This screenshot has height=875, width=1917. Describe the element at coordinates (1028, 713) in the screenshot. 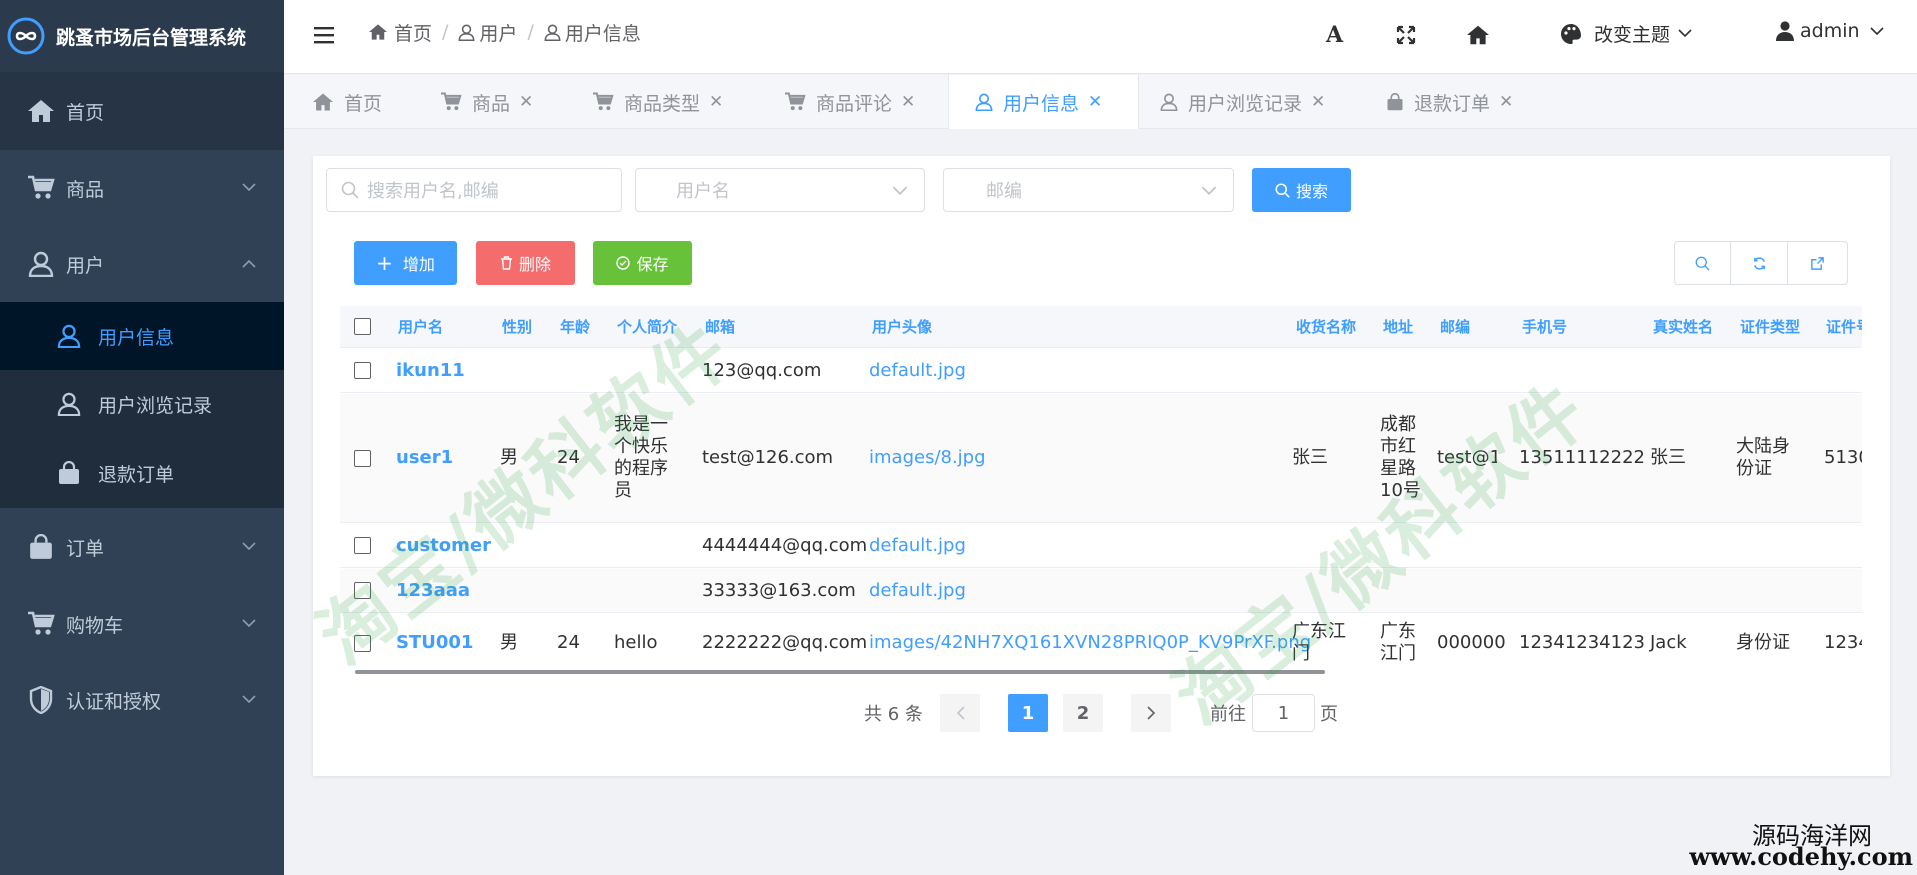

I see `page-1-button: 1` at that location.